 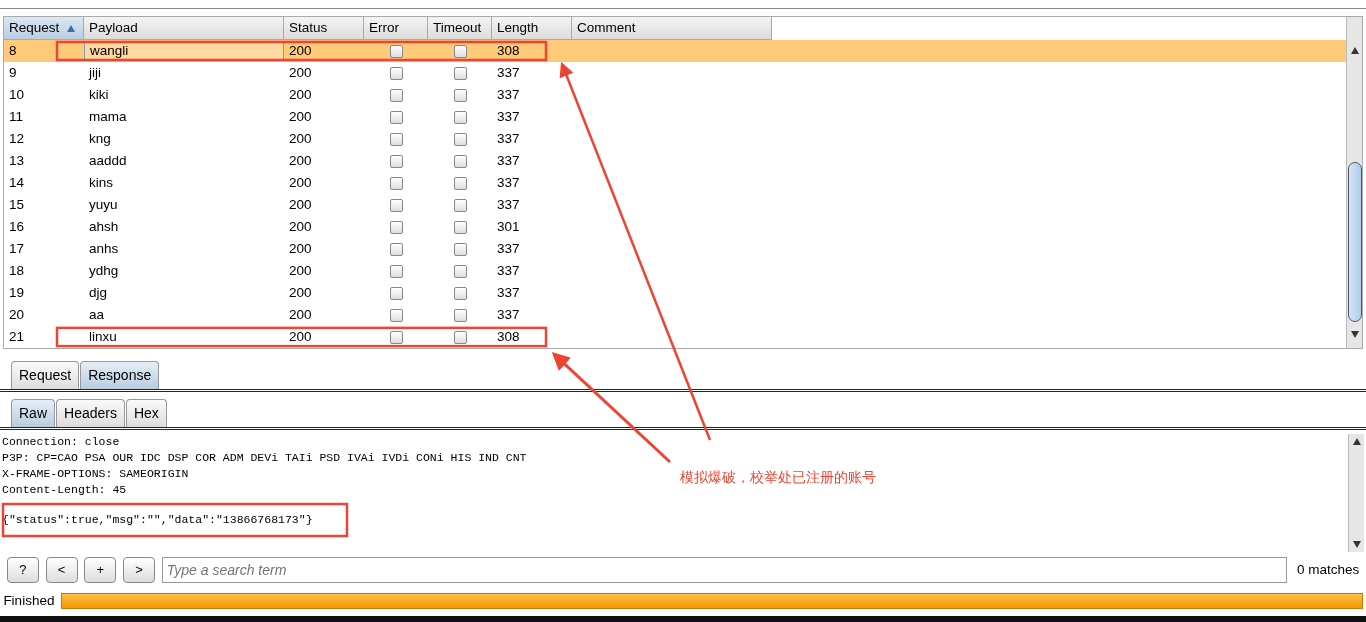 What do you see at coordinates (675, 51) in the screenshot?
I see `table-row: 8 wangli 200 308` at bounding box center [675, 51].